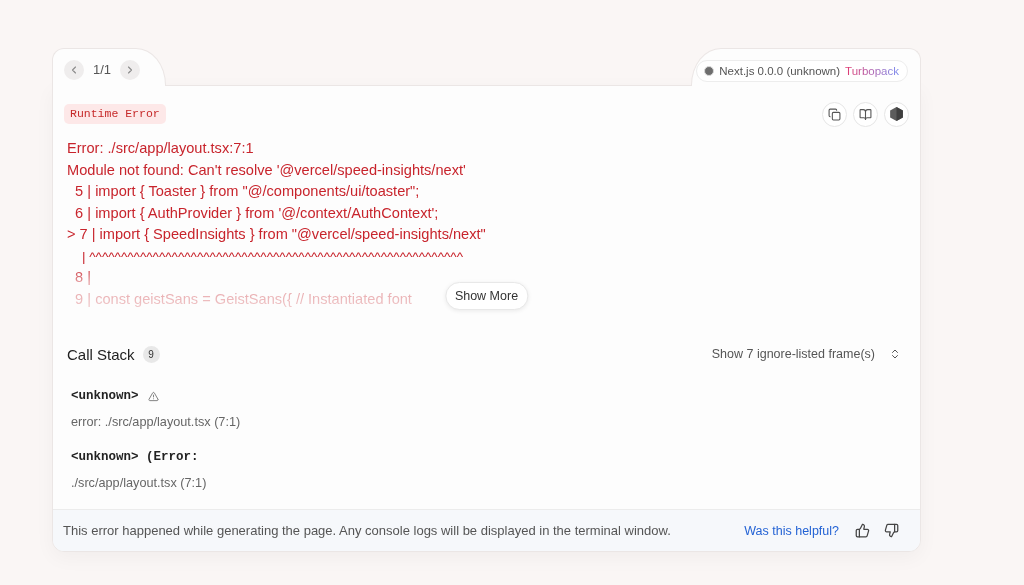 The width and height of the screenshot is (1024, 585). I want to click on error-type-badge: Runtime Error, so click(115, 114).